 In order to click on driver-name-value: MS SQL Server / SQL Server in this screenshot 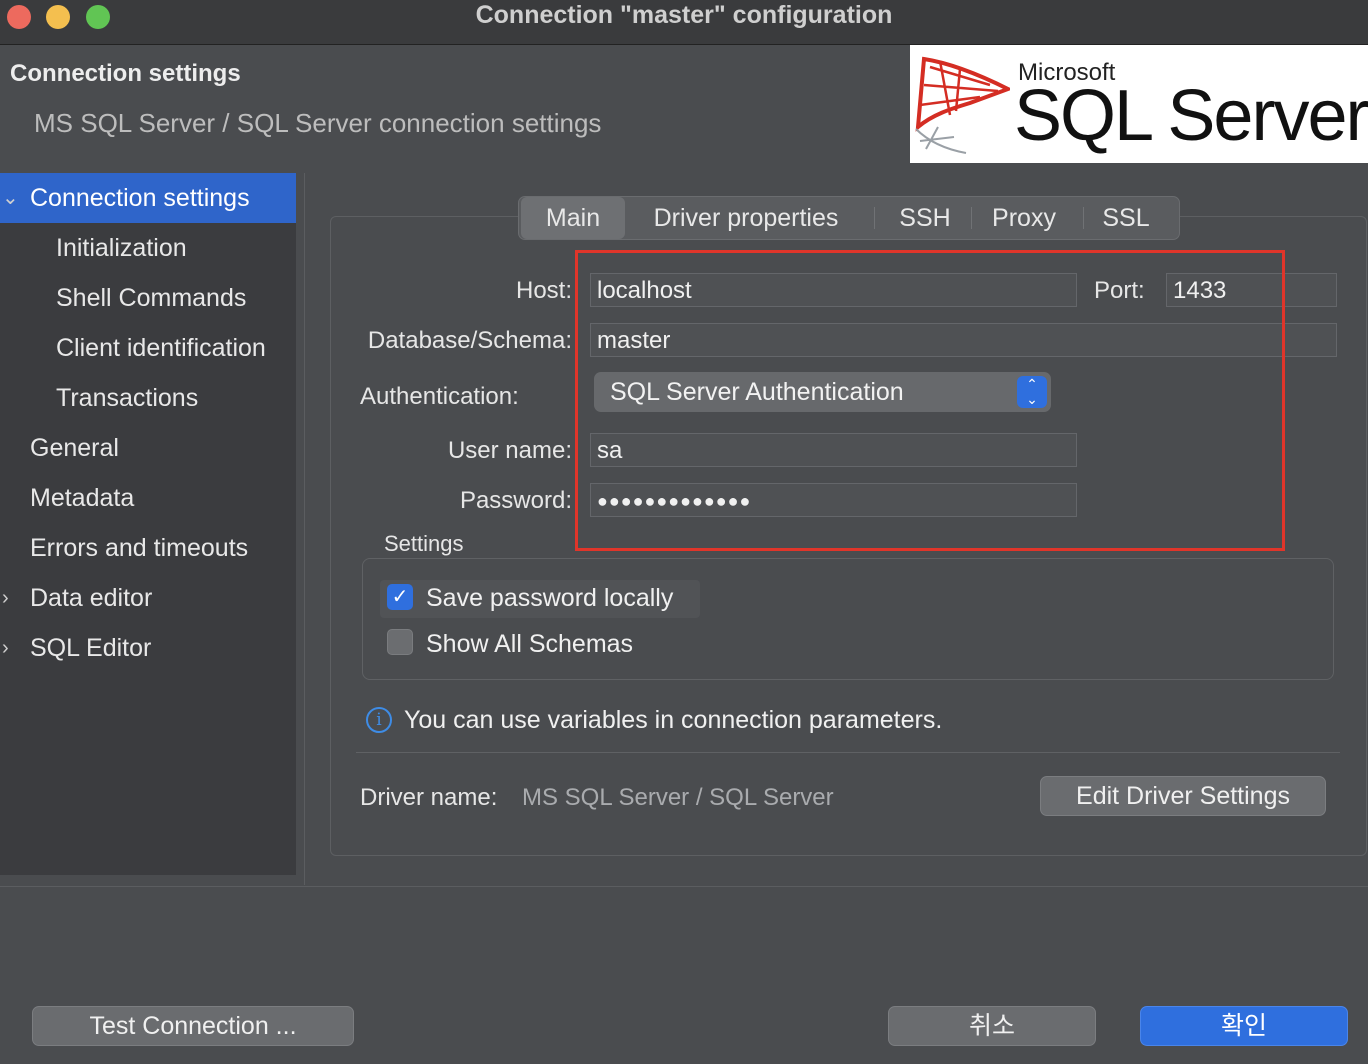, I will do `click(678, 797)`.